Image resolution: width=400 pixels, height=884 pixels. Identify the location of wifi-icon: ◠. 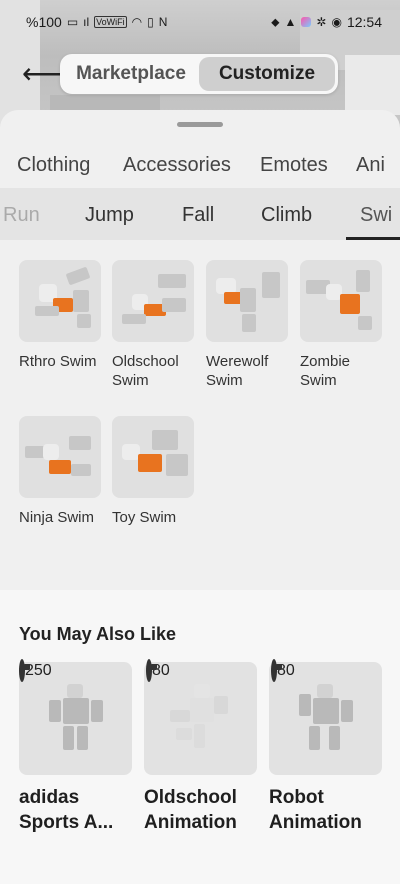
(137, 22).